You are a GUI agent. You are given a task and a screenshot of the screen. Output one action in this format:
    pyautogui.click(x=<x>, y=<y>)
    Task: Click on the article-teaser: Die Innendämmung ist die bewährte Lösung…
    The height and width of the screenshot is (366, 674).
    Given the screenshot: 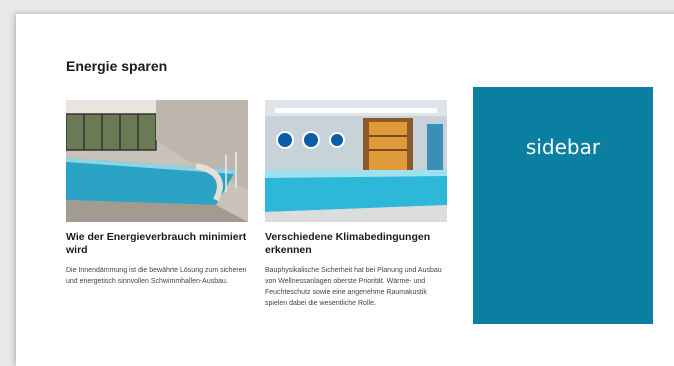 What is the action you would take?
    pyautogui.click(x=156, y=276)
    